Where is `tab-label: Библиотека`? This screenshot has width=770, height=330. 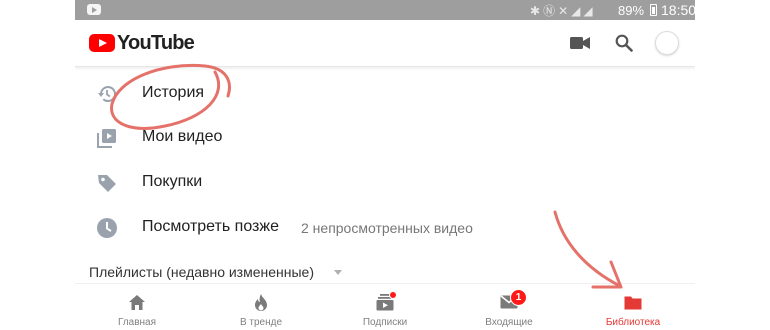 tab-label: Библиотека is located at coordinates (633, 322).